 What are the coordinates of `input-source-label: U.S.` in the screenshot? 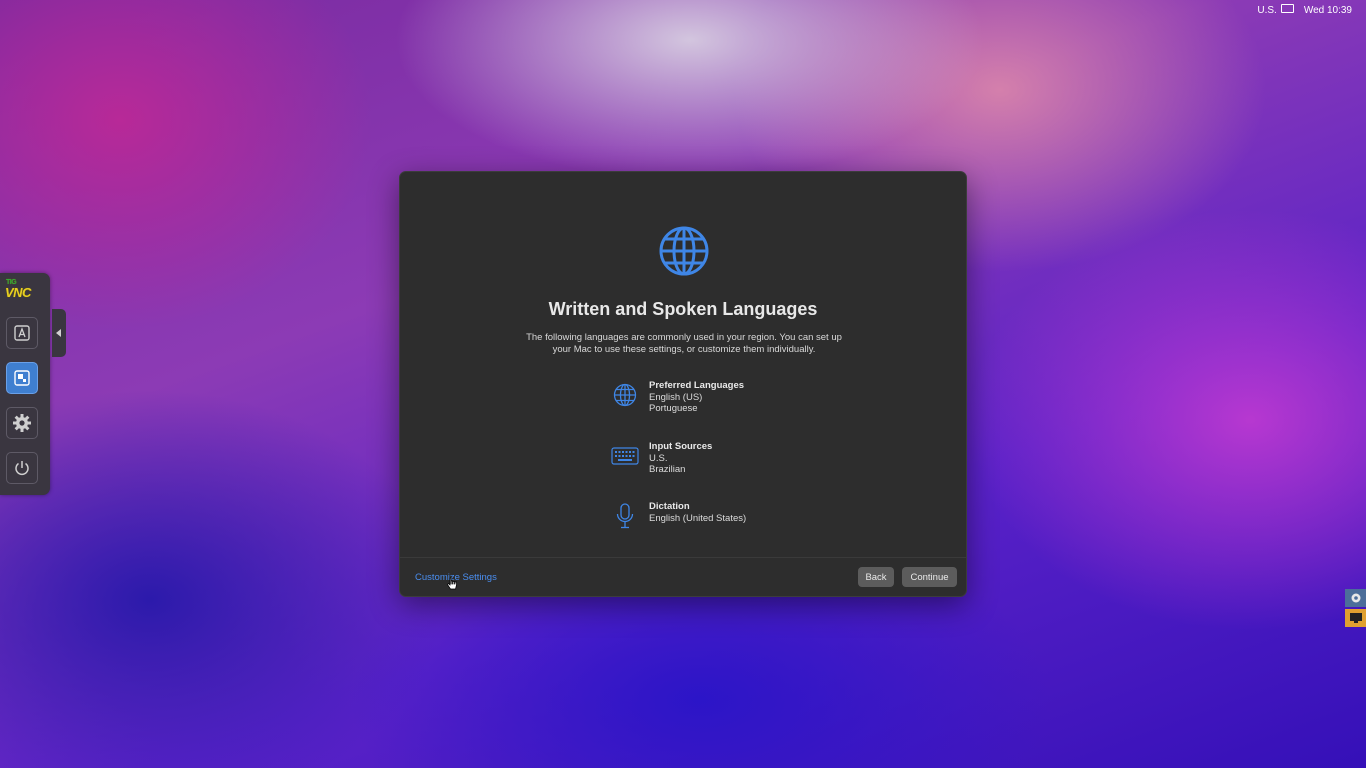 It's located at (1267, 10).